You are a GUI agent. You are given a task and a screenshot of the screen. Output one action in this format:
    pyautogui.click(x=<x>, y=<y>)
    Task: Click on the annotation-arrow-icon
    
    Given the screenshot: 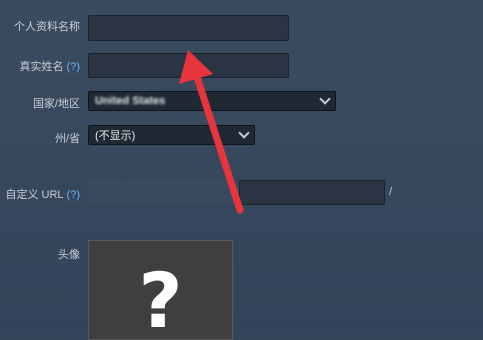 What is the action you would take?
    pyautogui.click(x=211, y=132)
    